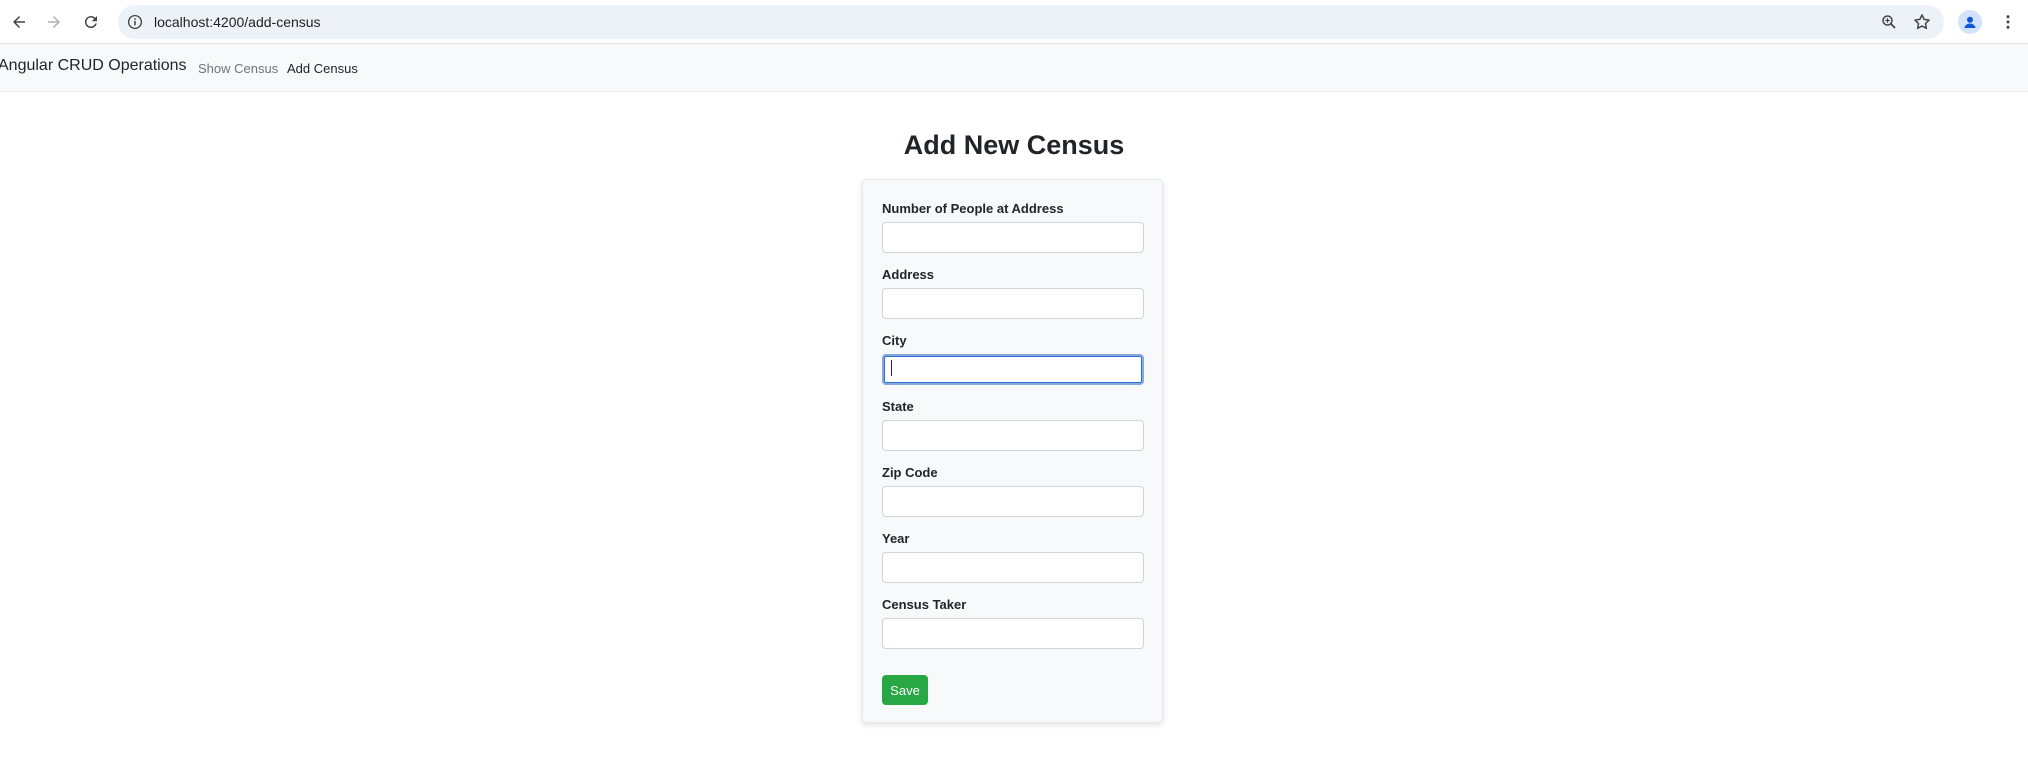 The width and height of the screenshot is (2028, 781). Describe the element at coordinates (1013, 633) in the screenshot. I see `census-taker-input` at that location.